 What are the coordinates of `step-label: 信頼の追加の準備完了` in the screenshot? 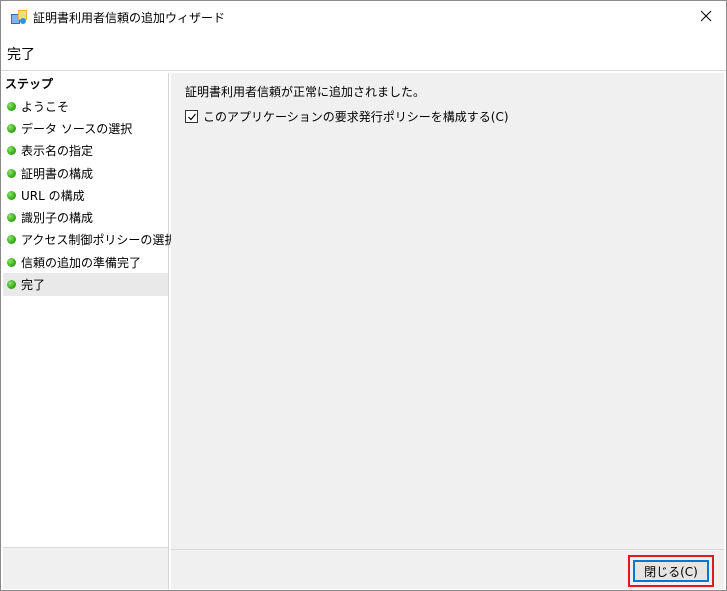 It's located at (81, 262).